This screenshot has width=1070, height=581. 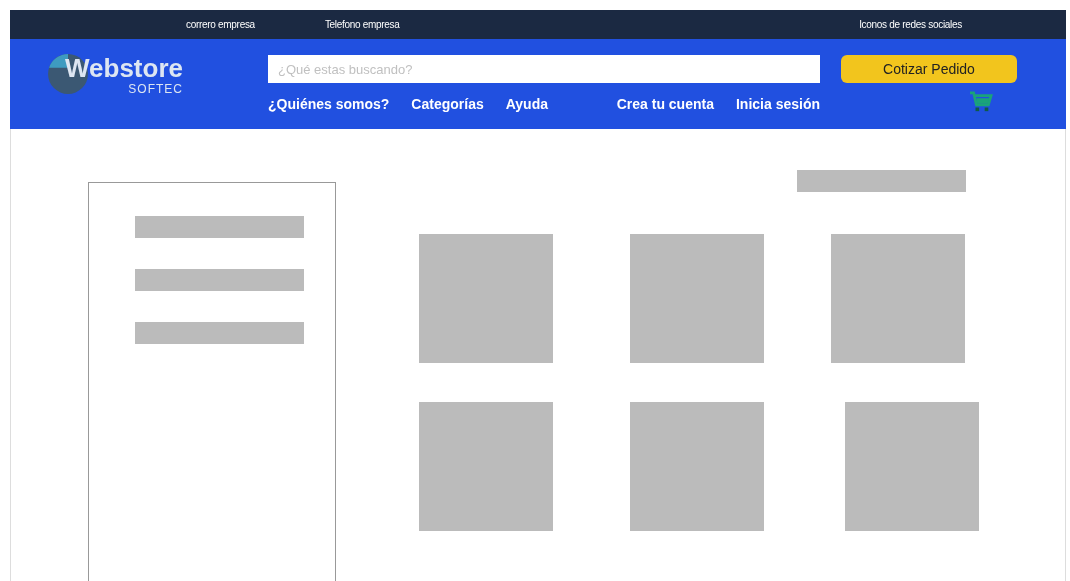 What do you see at coordinates (981, 102) in the screenshot?
I see `cart-icon` at bounding box center [981, 102].